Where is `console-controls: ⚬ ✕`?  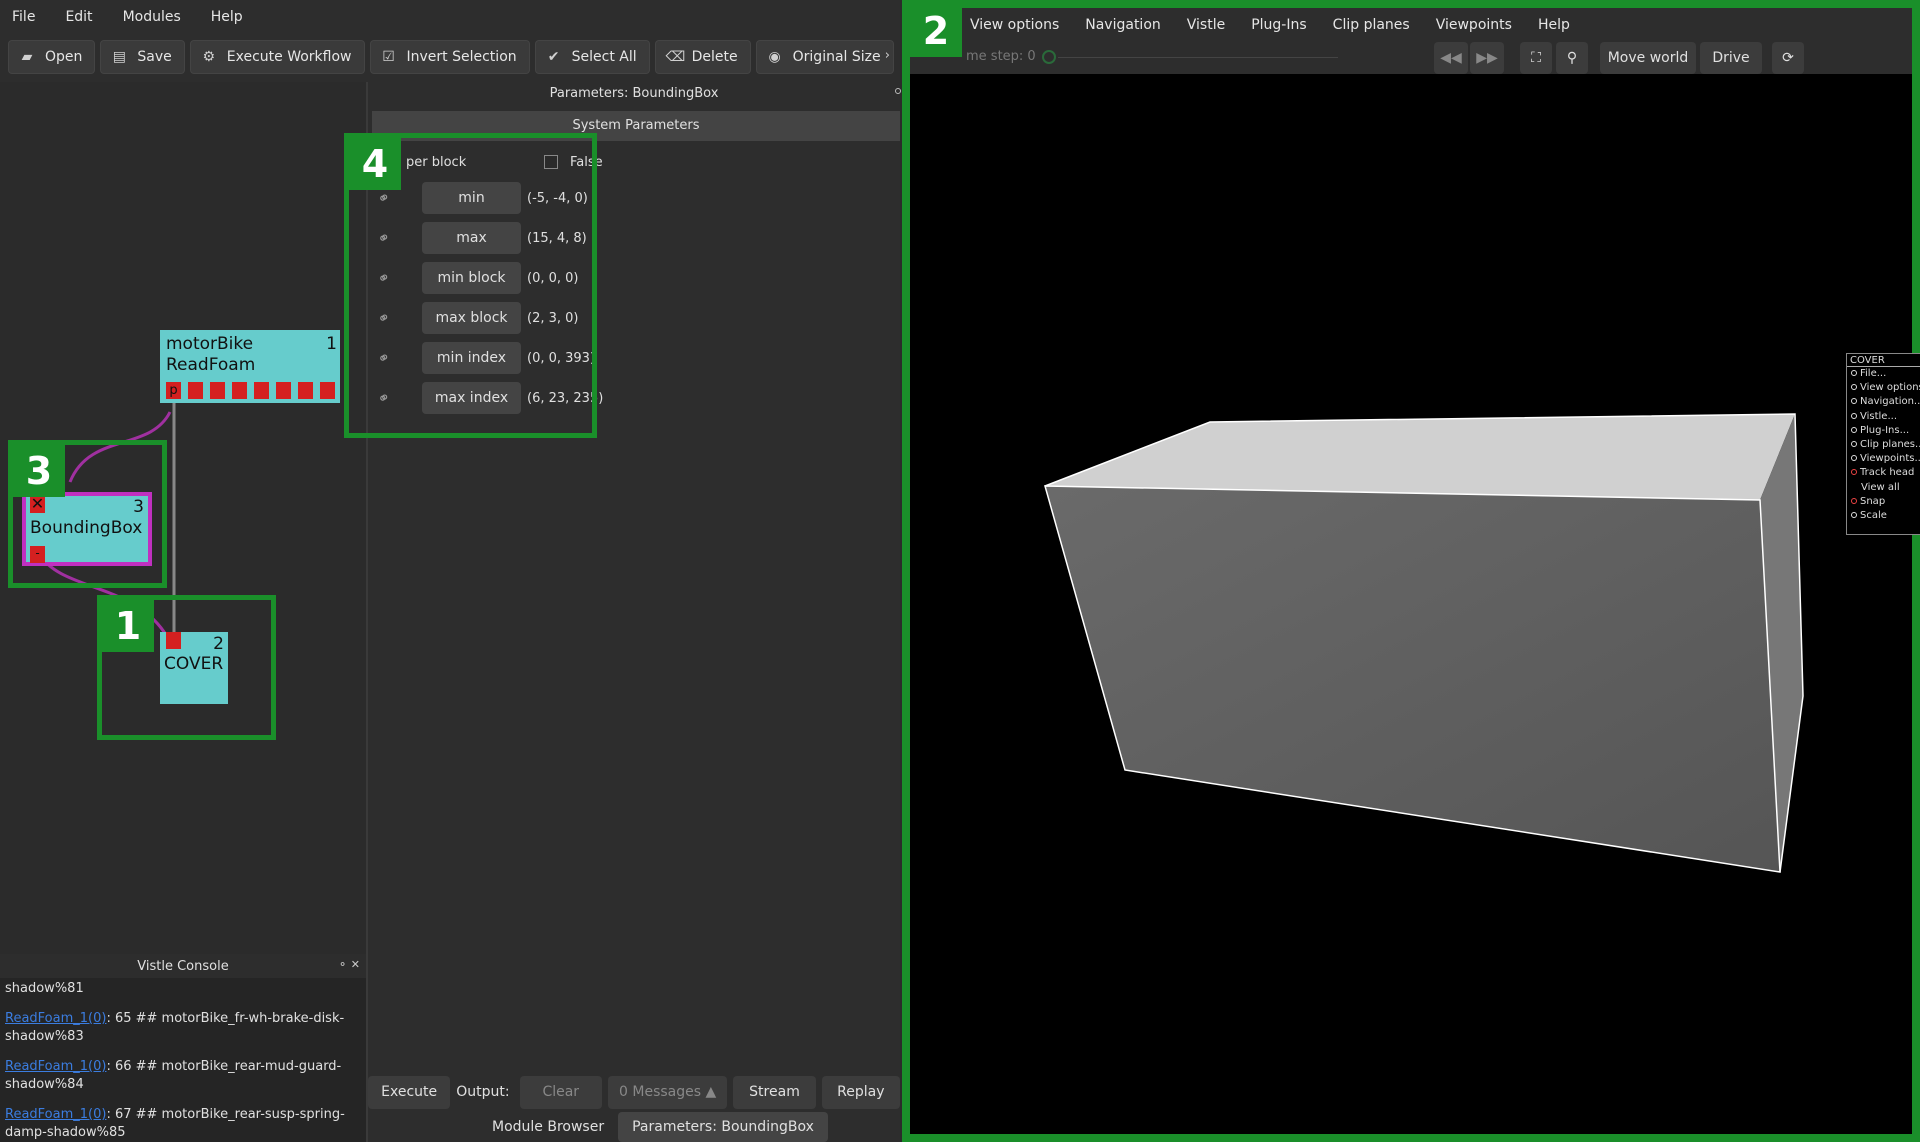
console-controls: ⚬ ✕ is located at coordinates (349, 964).